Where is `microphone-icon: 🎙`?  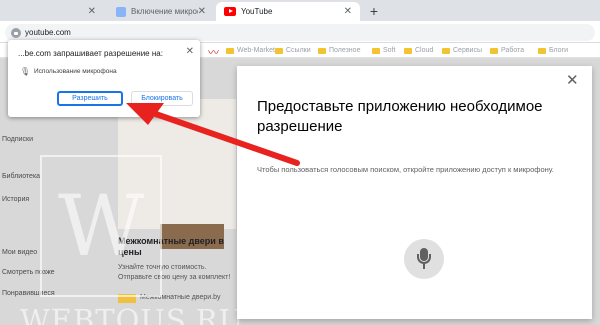
microphone-icon: 🎙 is located at coordinates (25, 71).